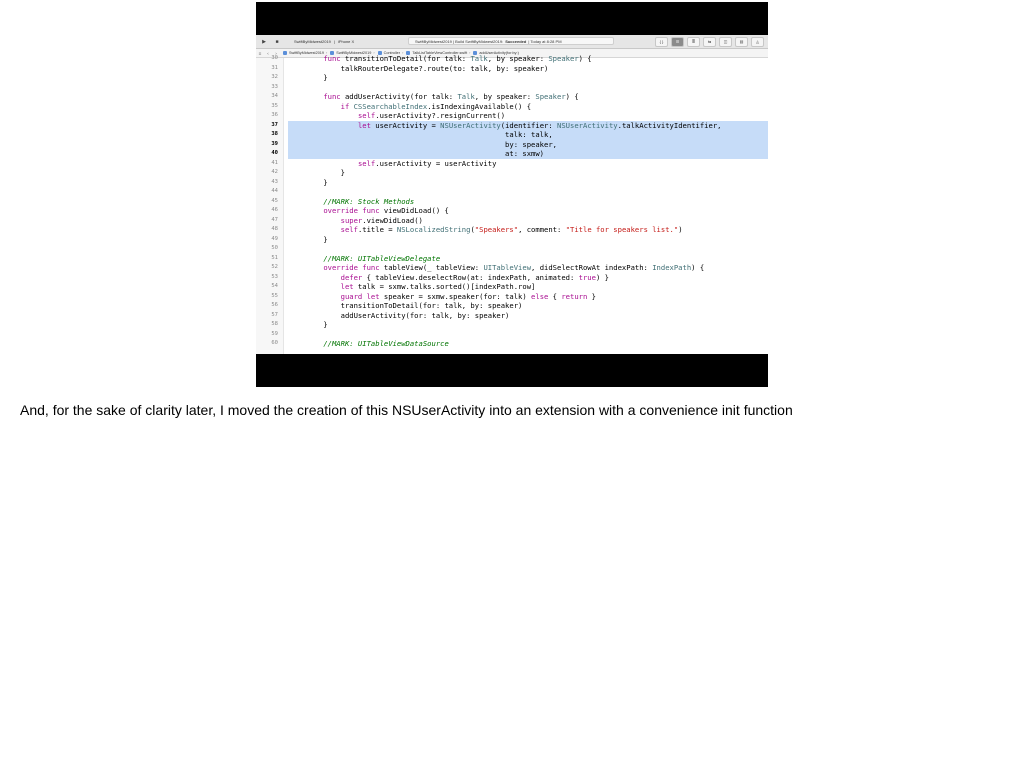  What do you see at coordinates (274, 257) in the screenshot?
I see `line-number: 51` at bounding box center [274, 257].